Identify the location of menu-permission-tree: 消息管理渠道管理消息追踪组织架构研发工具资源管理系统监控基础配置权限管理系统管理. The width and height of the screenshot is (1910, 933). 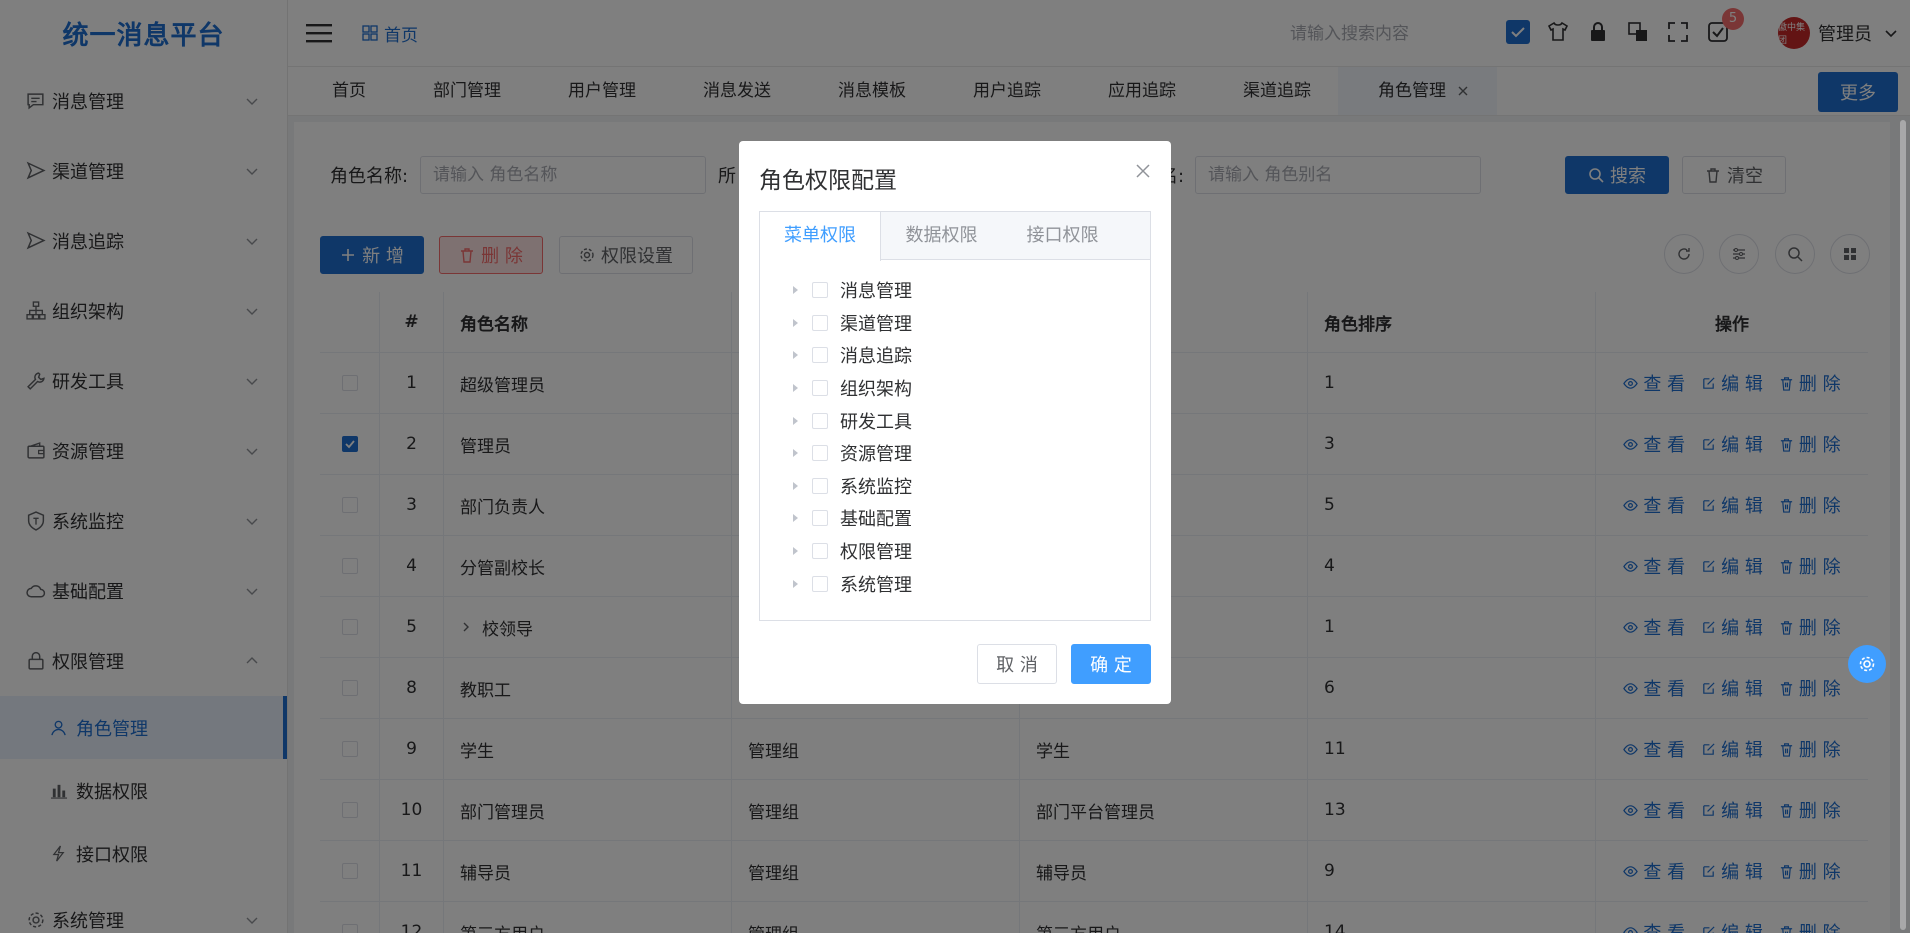
(955, 430).